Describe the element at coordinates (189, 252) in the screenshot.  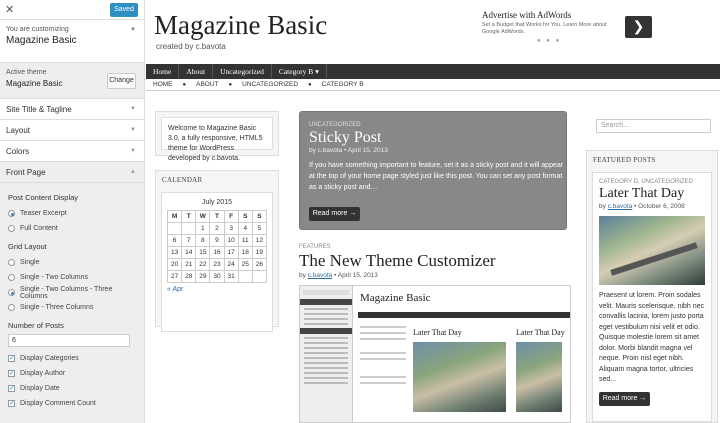
I see `calendar-day: 14` at that location.